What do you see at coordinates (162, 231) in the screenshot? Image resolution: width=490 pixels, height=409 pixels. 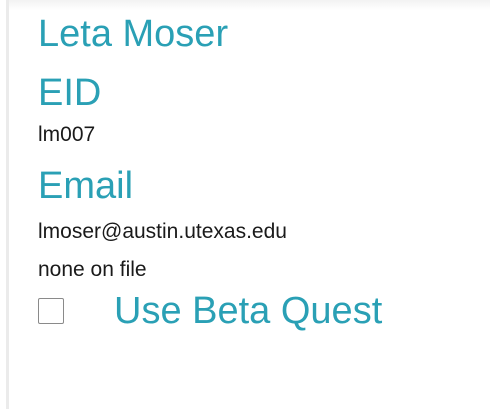 I see `email-value: lmoser@austin.utexas.edu` at bounding box center [162, 231].